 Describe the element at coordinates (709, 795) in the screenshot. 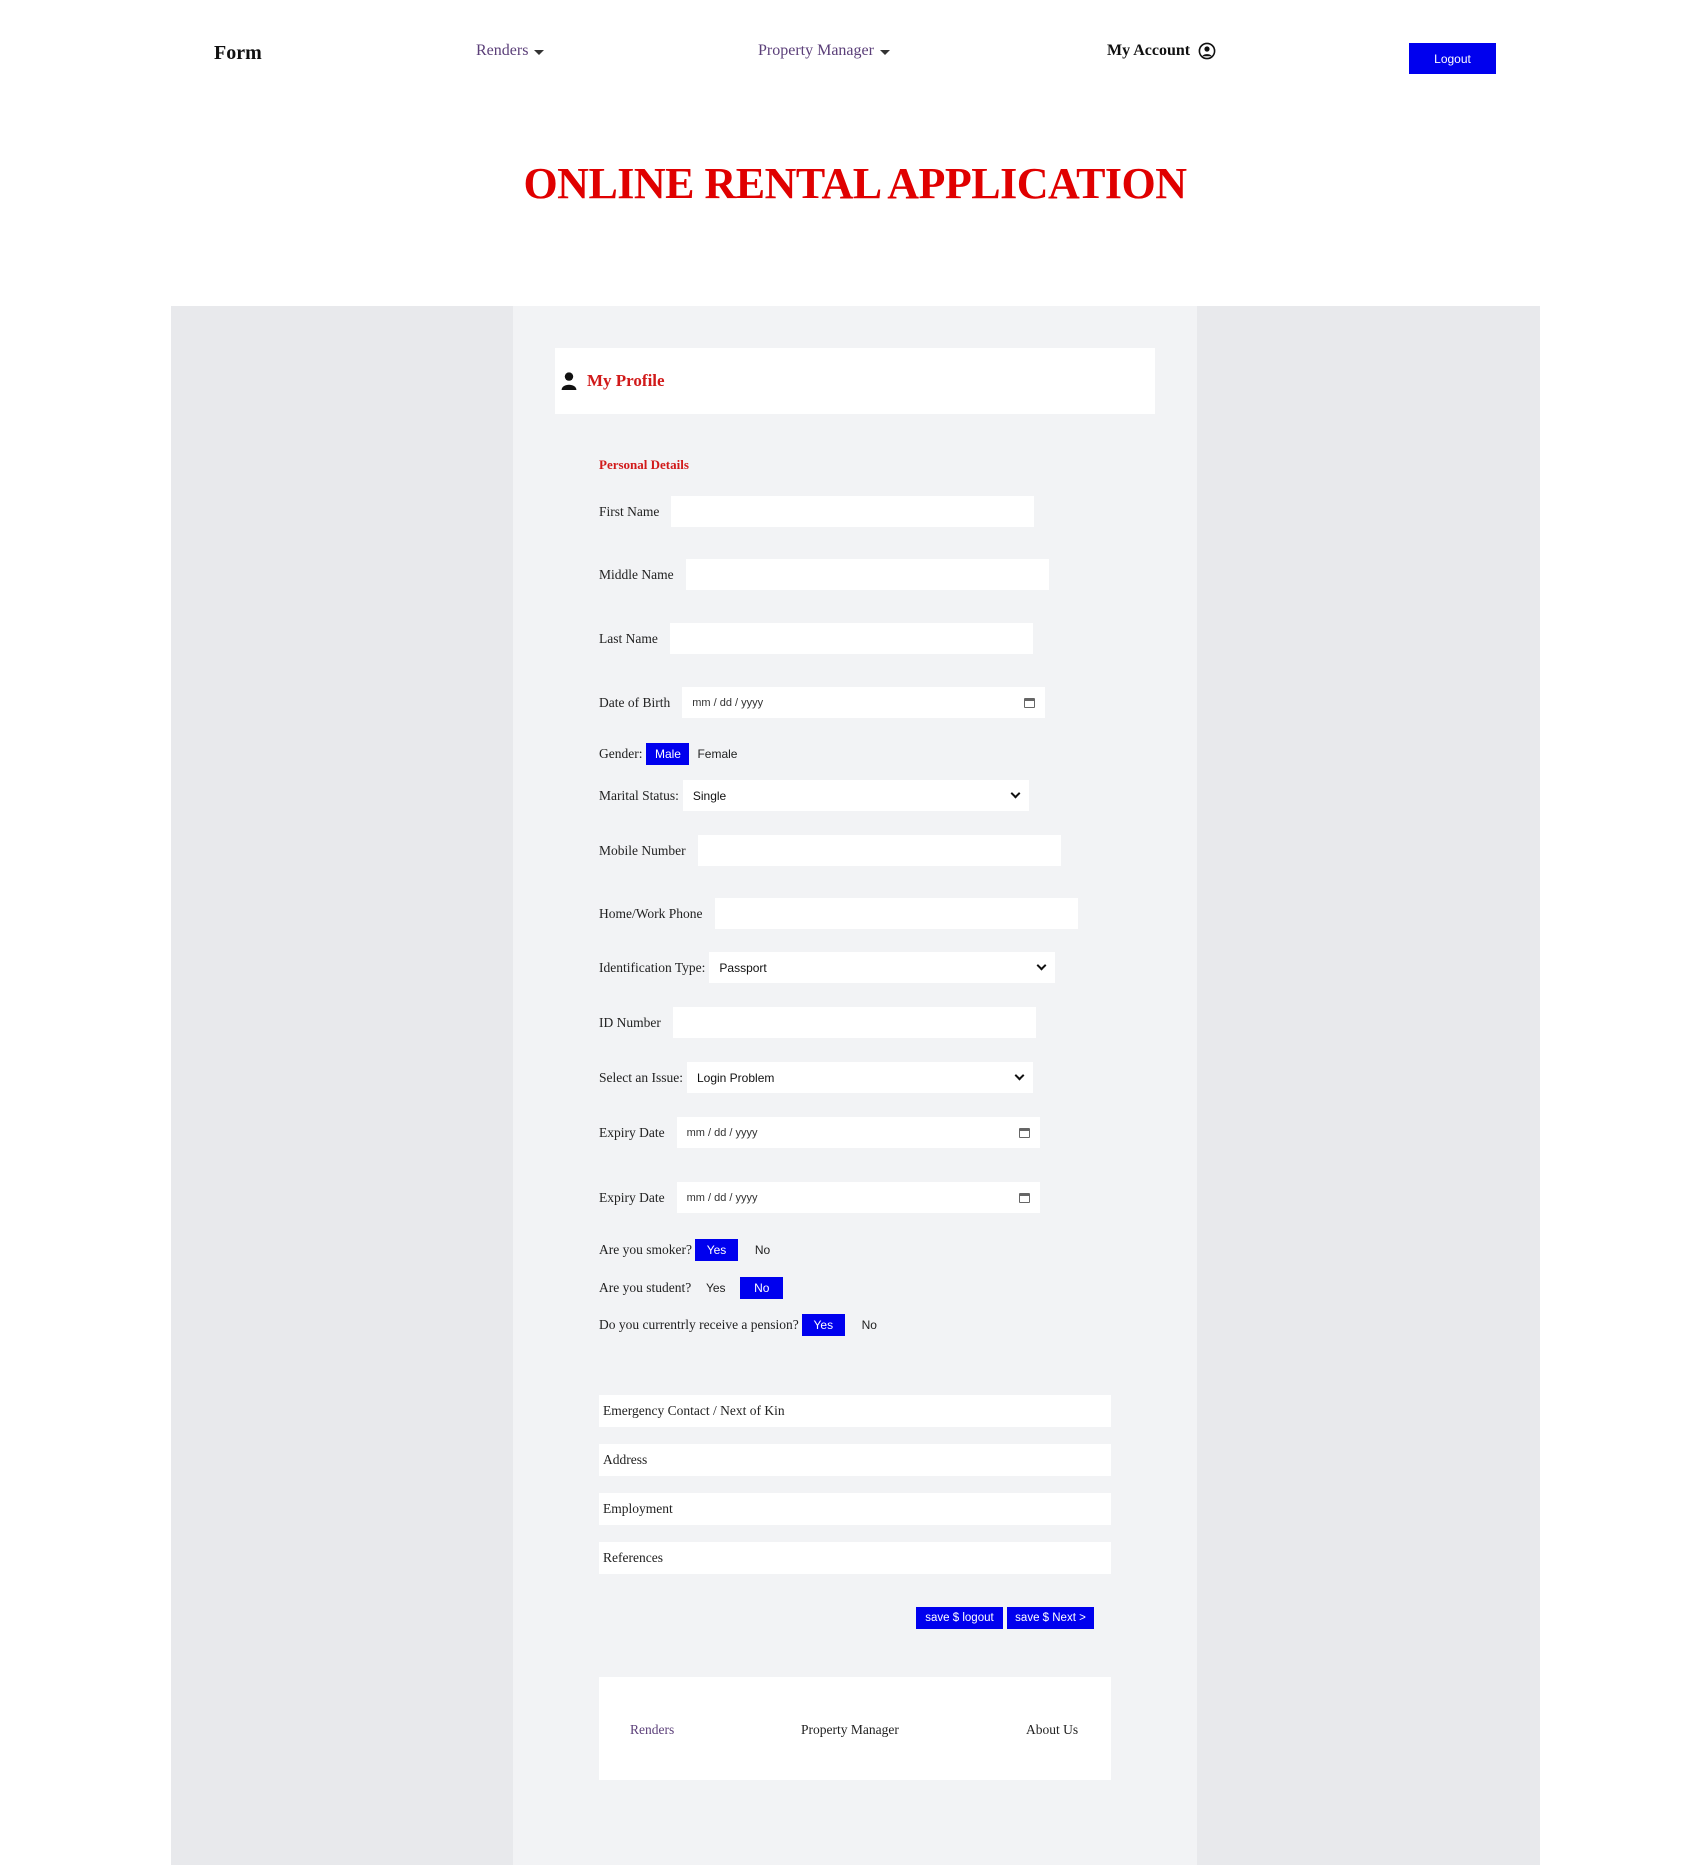

I see `marital-status-value: Single` at that location.